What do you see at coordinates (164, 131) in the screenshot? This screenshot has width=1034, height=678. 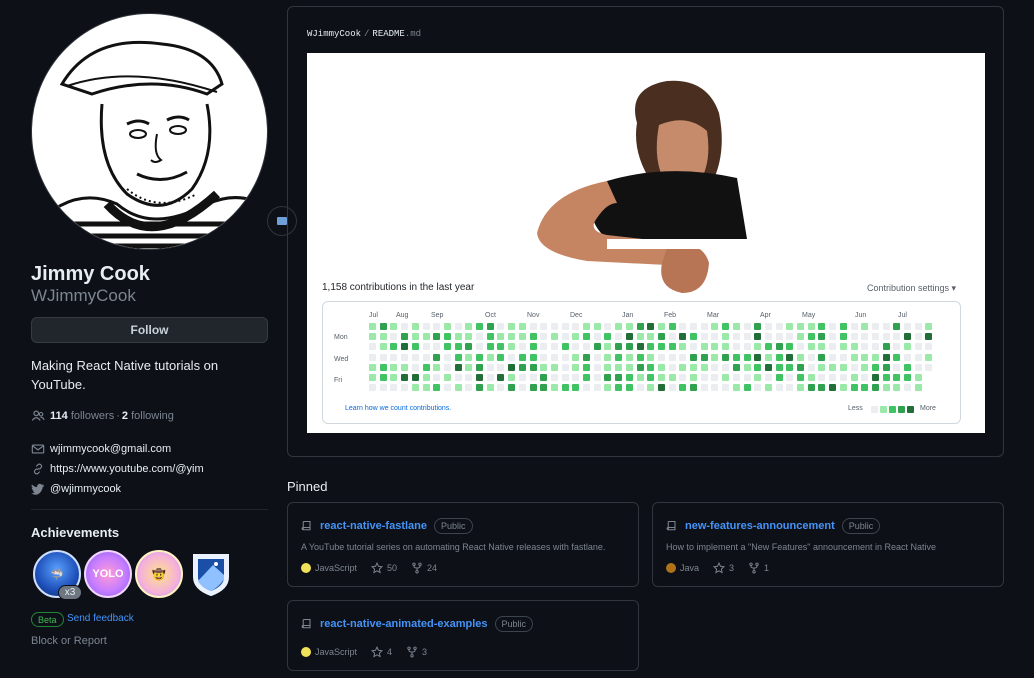 I see `profile-avatar` at bounding box center [164, 131].